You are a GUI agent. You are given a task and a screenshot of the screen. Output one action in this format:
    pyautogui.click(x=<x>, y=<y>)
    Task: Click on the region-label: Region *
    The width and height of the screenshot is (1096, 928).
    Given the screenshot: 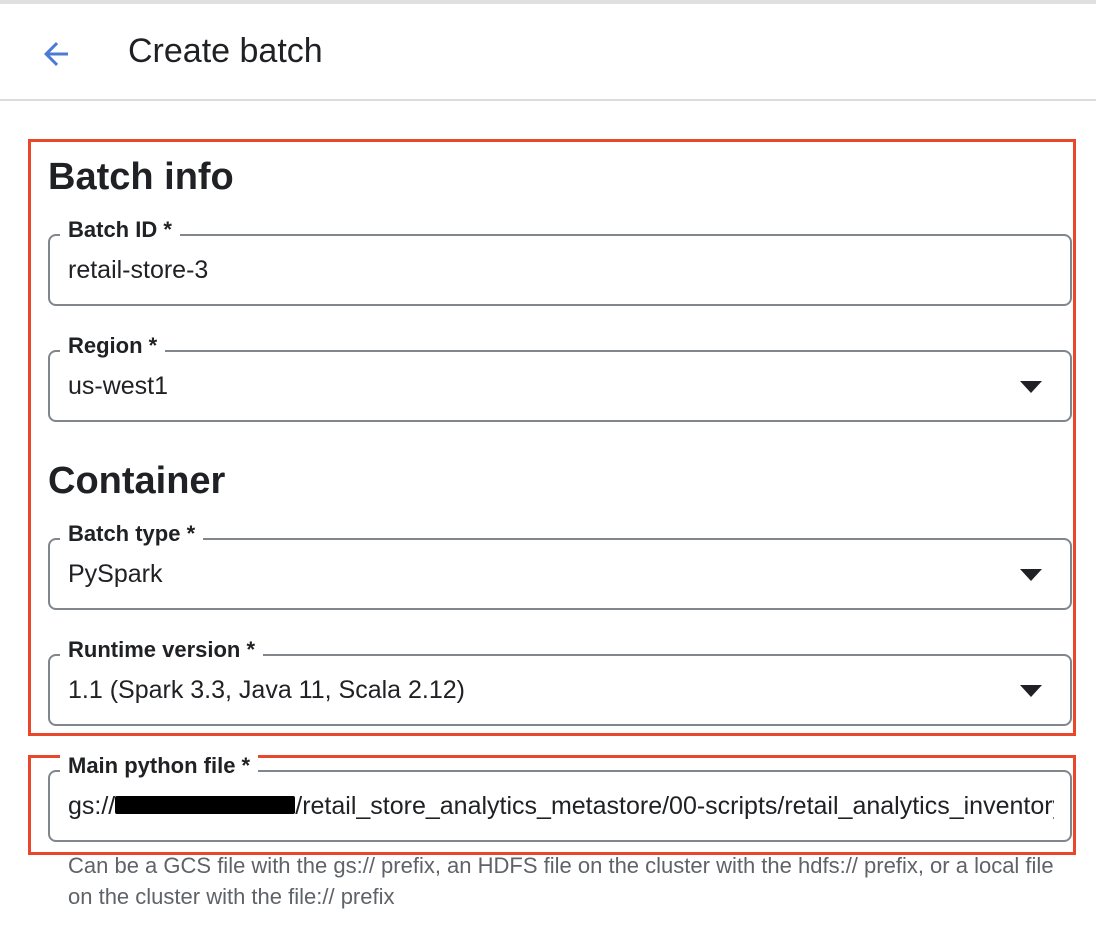 What is the action you would take?
    pyautogui.click(x=113, y=346)
    